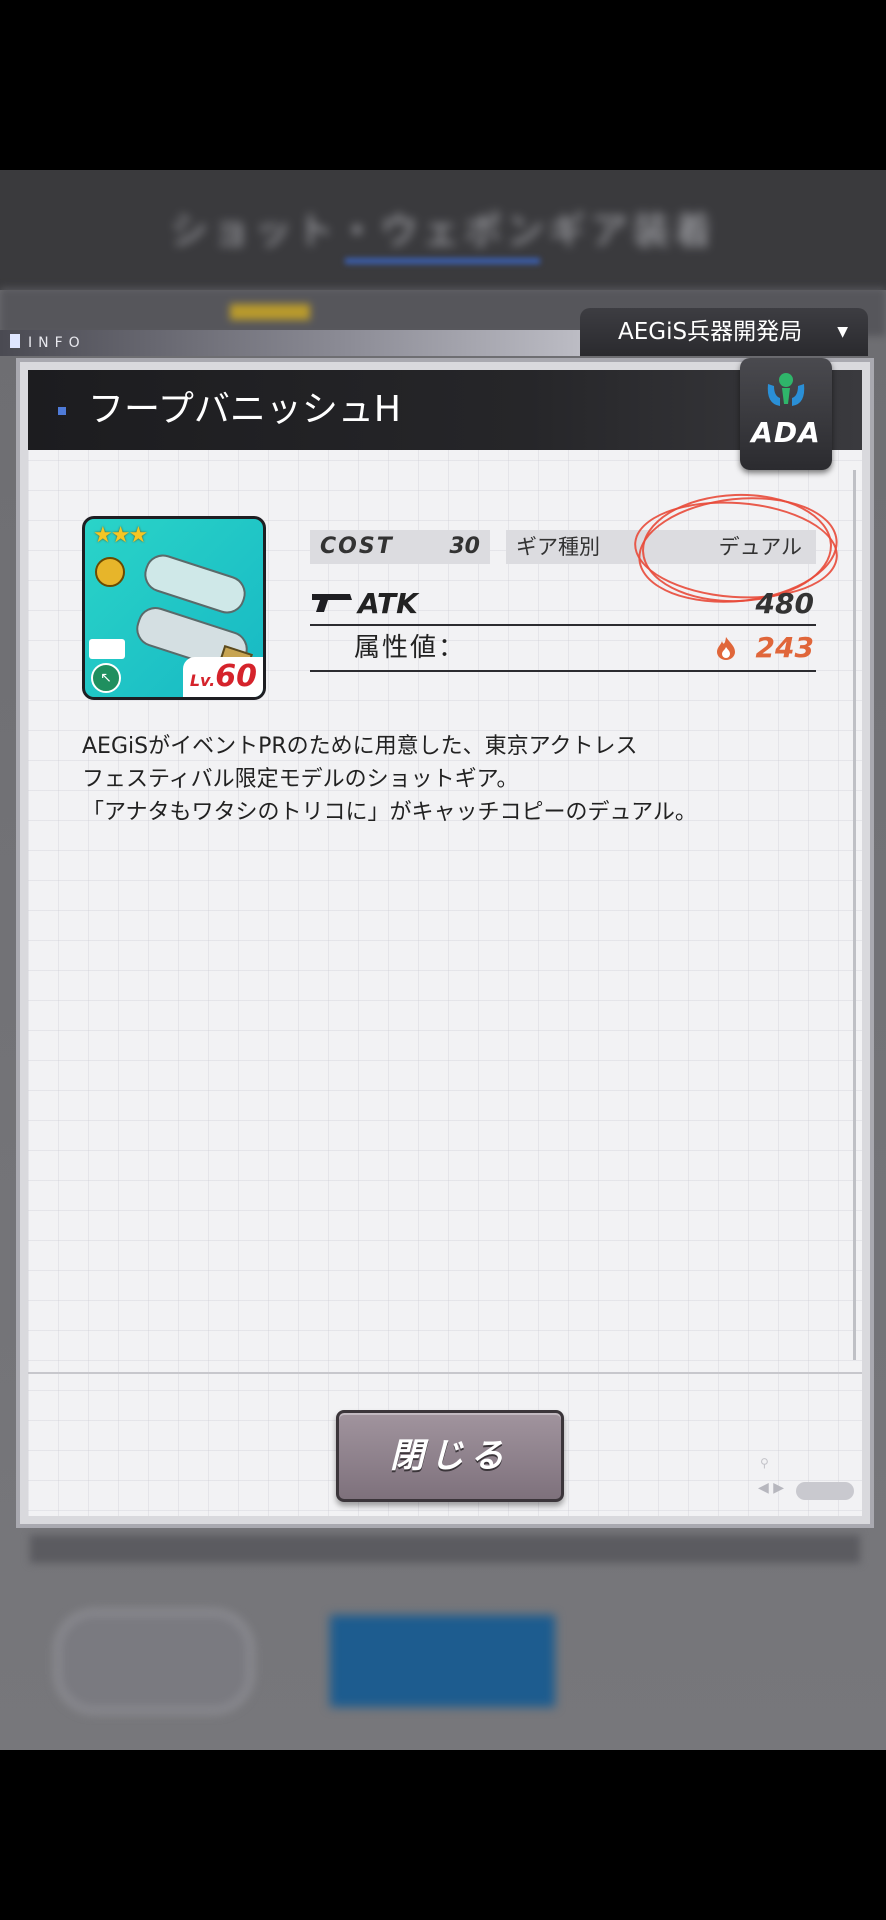 The width and height of the screenshot is (886, 1920). Describe the element at coordinates (110, 572) in the screenshot. I see `lock-icon` at that location.